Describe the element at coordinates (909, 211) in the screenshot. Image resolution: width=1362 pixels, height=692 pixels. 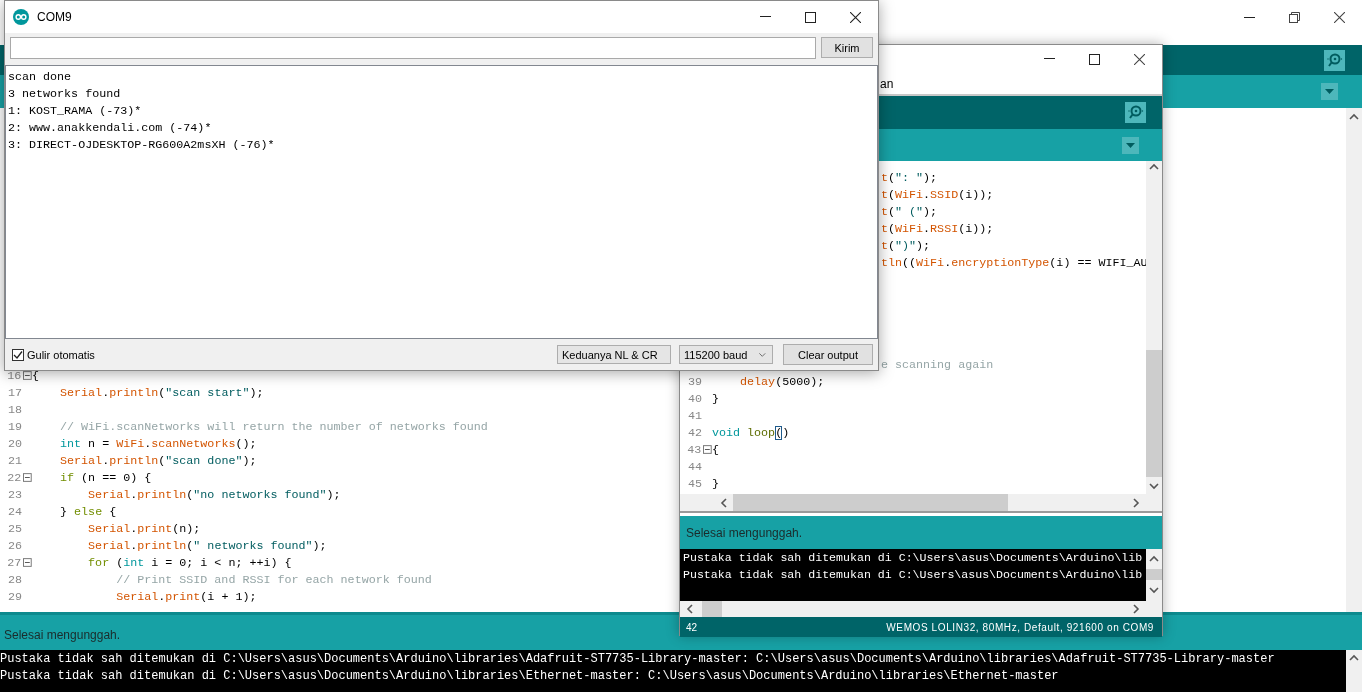
I see `code-line: t(" (");` at that location.